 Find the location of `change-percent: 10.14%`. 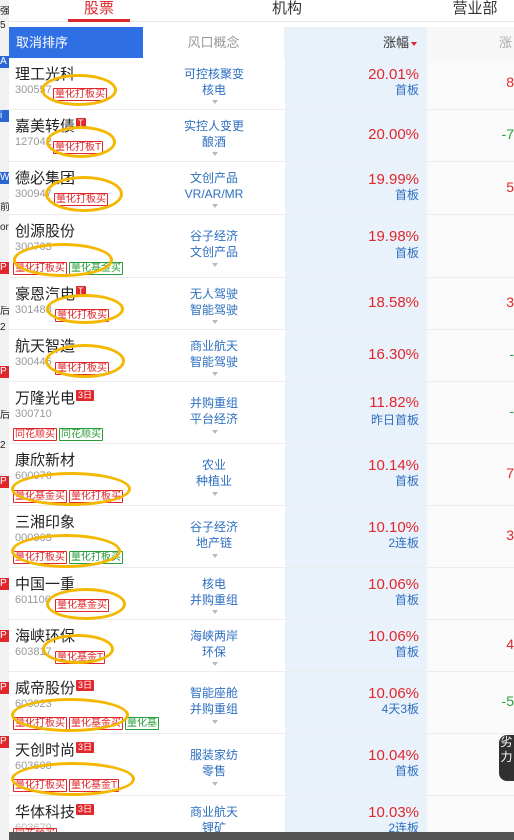

change-percent: 10.14% is located at coordinates (393, 465).